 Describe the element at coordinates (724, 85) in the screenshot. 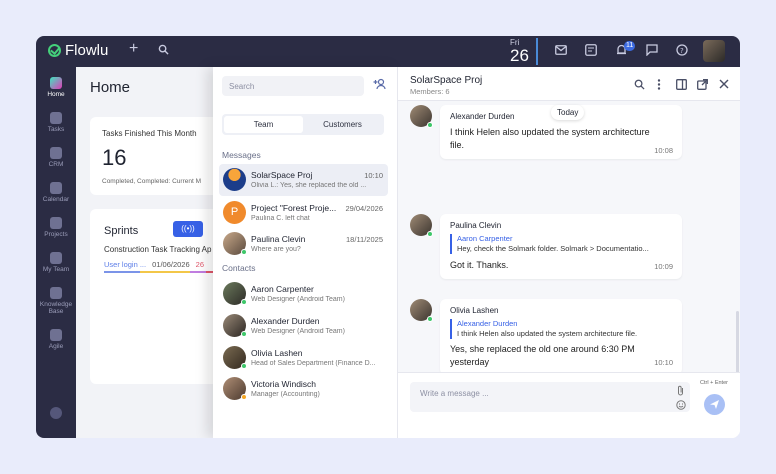

I see `close-icon` at that location.